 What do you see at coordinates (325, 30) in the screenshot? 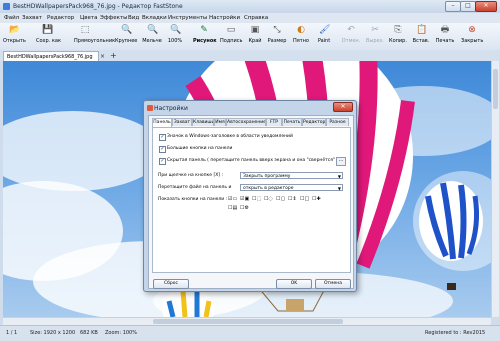
I see `paint-icon: 🖌` at bounding box center [325, 30].